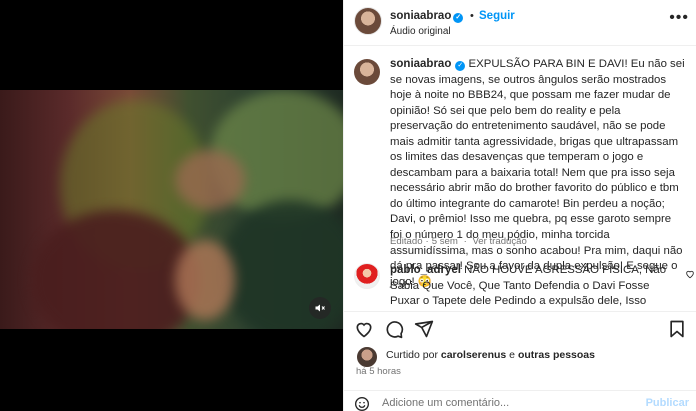  I want to click on share-icon, so click(424, 329).